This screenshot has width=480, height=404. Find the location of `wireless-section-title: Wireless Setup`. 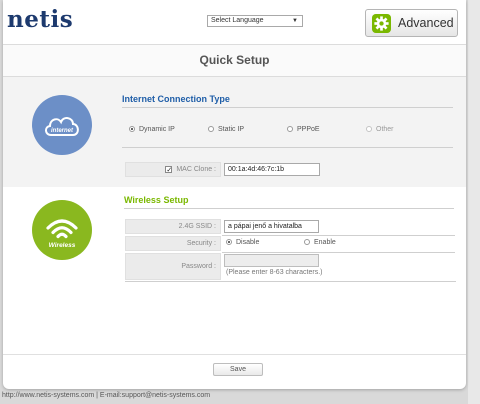

wireless-section-title: Wireless Setup is located at coordinates (156, 200).